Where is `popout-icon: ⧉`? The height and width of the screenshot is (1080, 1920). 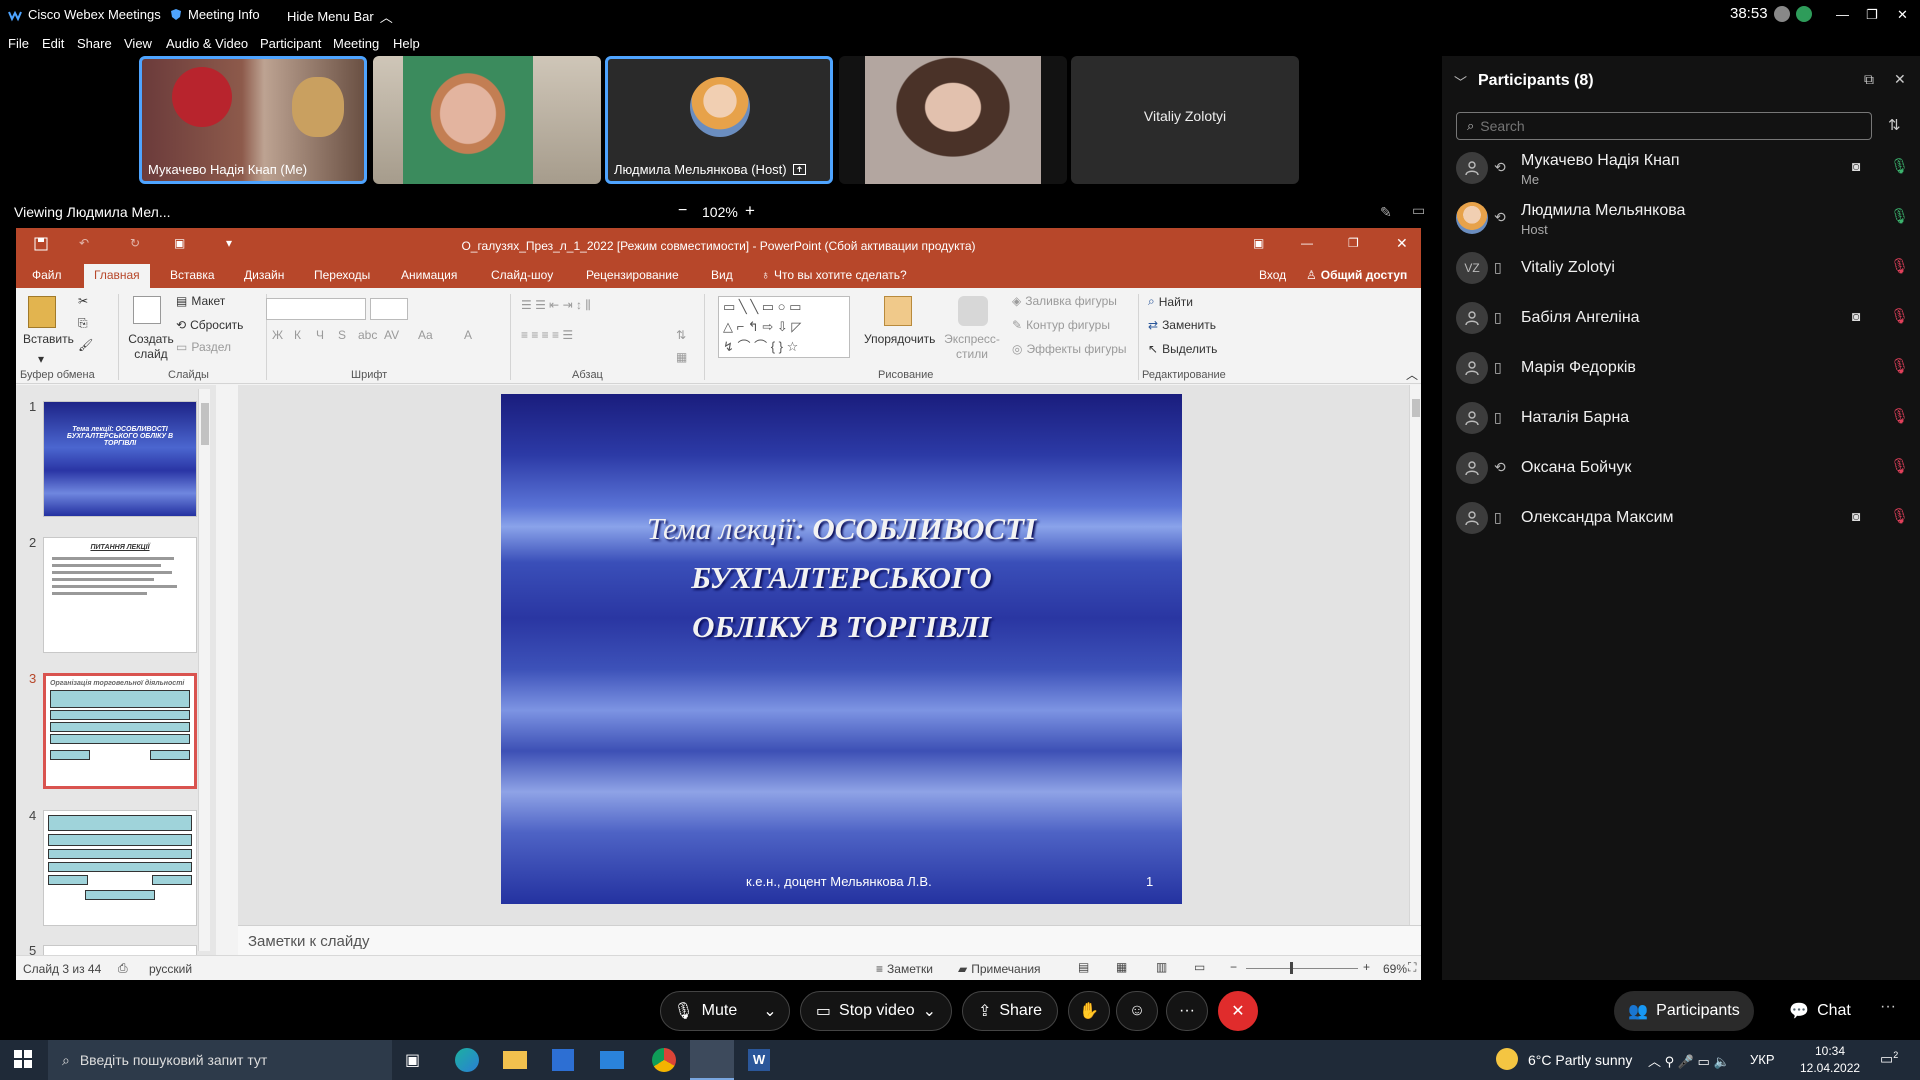 popout-icon: ⧉ is located at coordinates (1869, 79).